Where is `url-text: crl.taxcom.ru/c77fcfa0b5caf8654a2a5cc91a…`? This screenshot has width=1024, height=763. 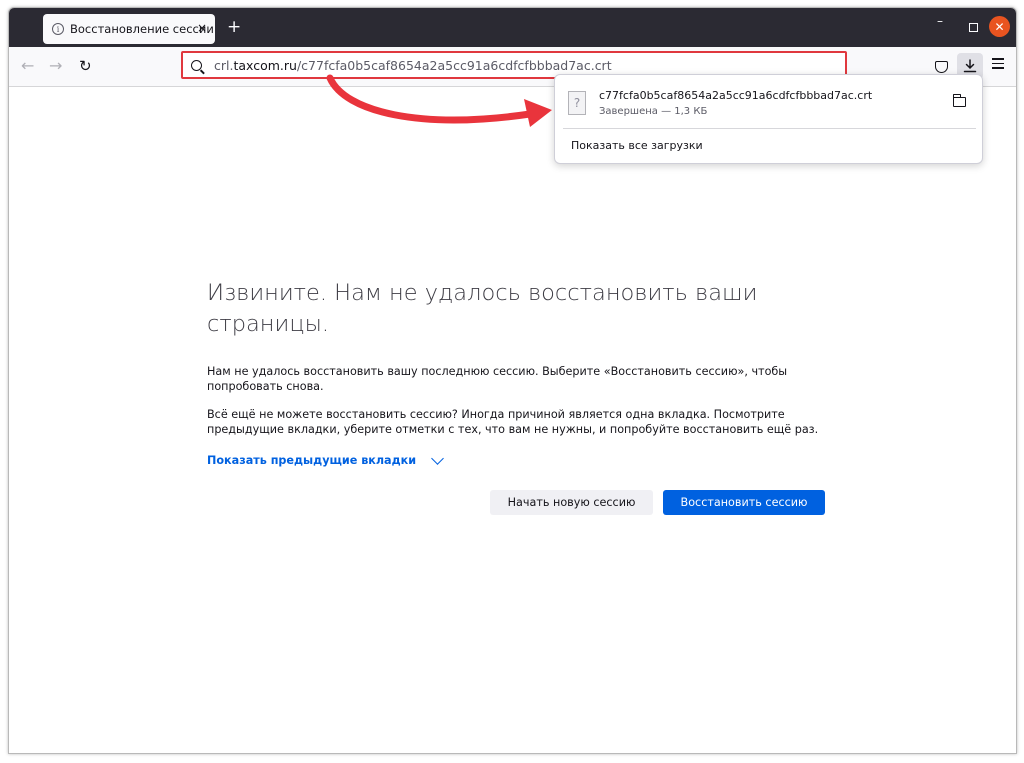
url-text: crl.taxcom.ru/c77fcfa0b5caf8654a2a5cc91a… is located at coordinates (413, 65).